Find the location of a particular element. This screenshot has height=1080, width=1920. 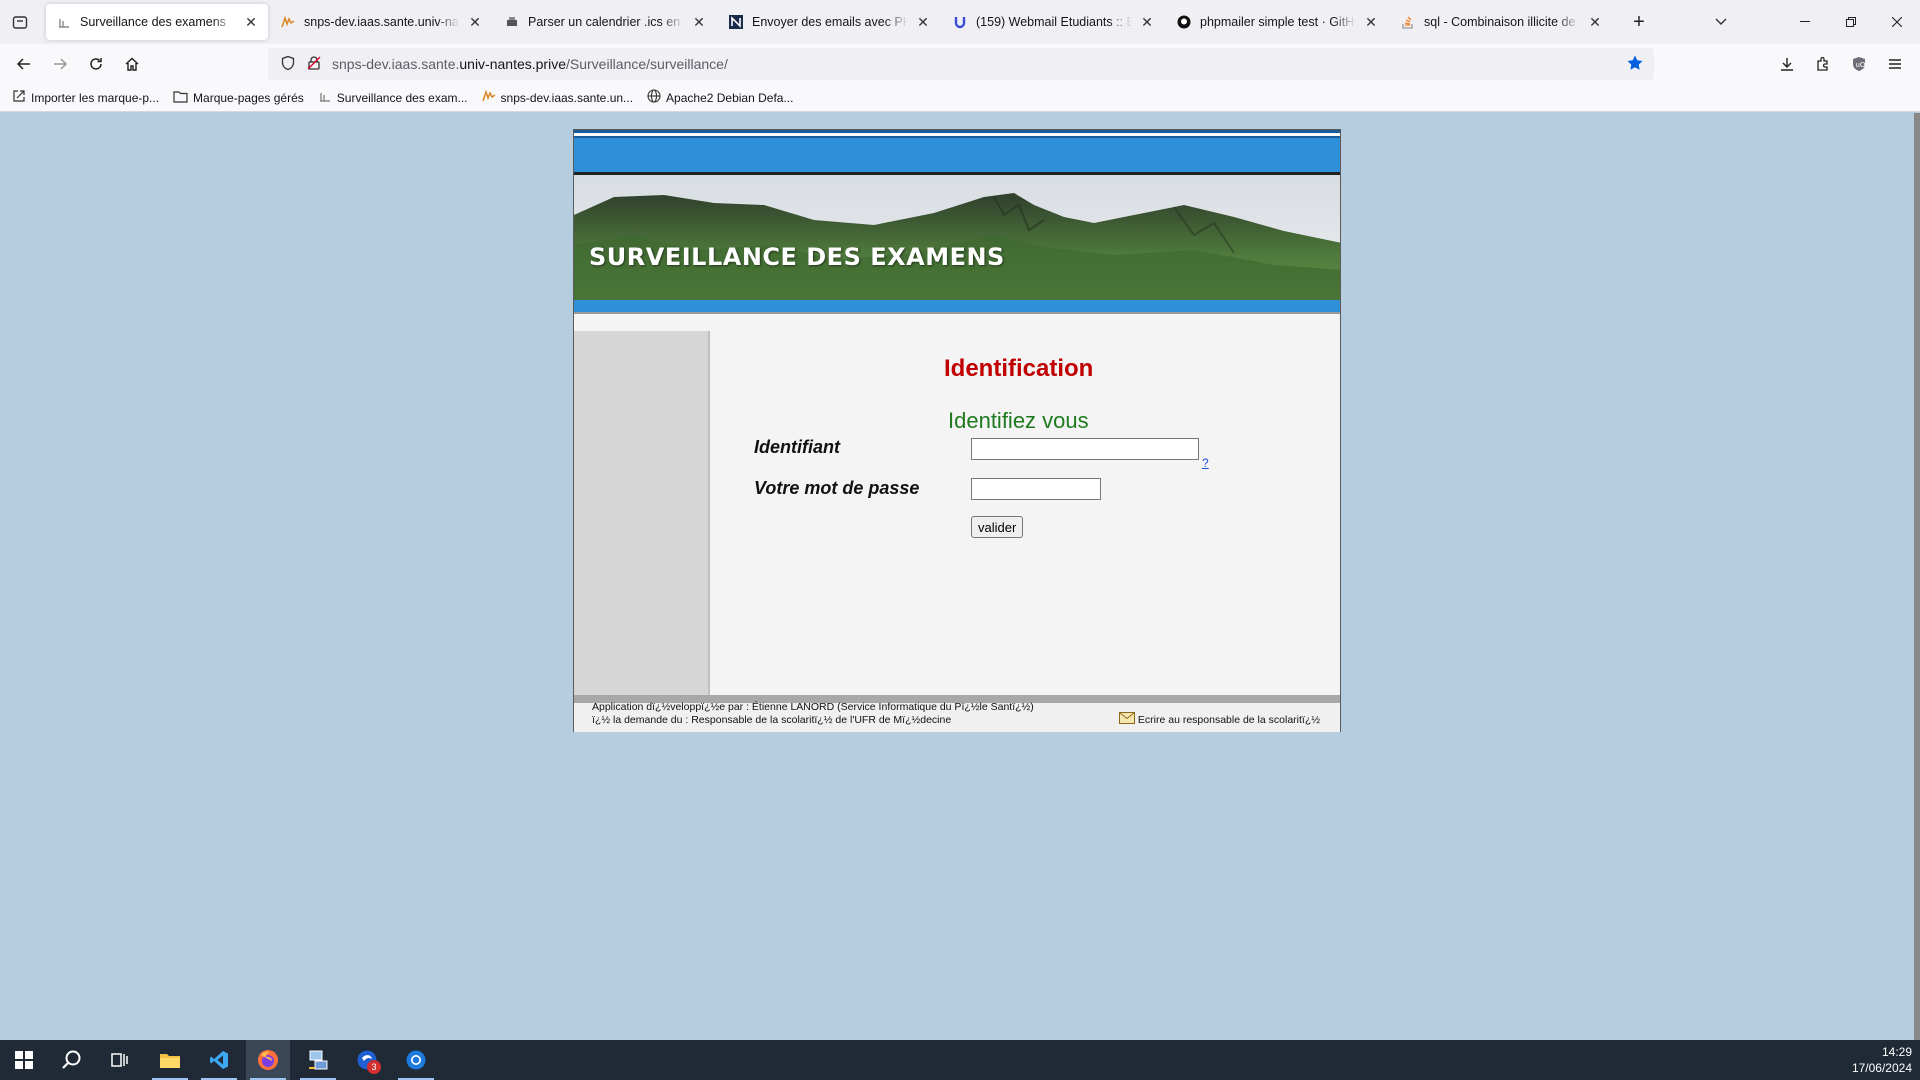

tab-phpmailer: Envoyer des emails avec PHPMailer ✕ is located at coordinates (829, 22).